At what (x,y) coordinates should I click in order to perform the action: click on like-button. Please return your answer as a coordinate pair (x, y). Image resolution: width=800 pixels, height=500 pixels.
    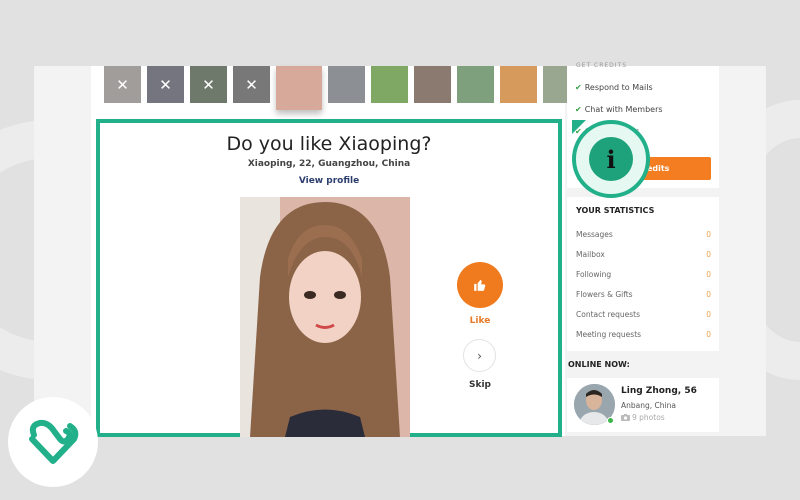
    Looking at the image, I should click on (480, 285).